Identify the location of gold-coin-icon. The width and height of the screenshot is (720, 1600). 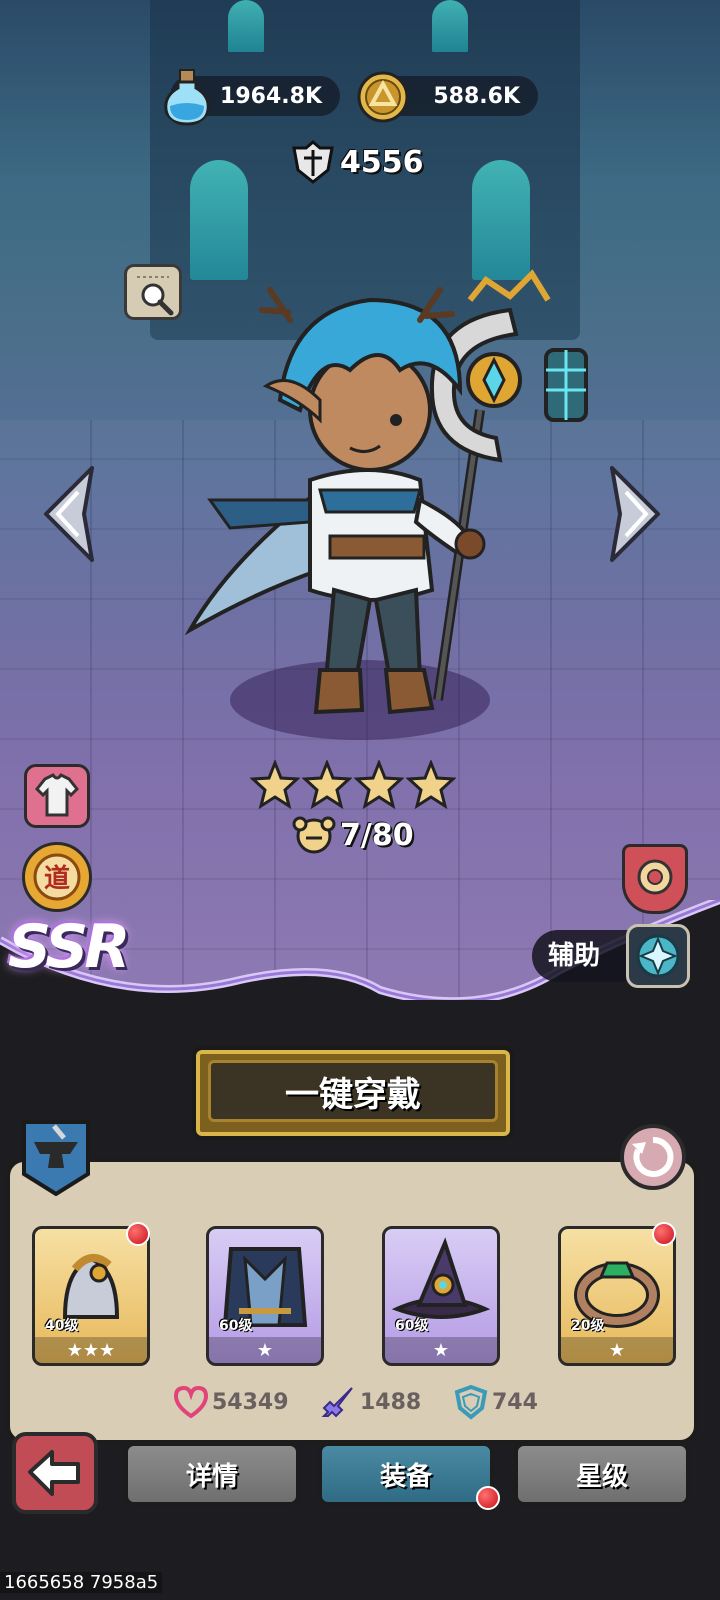
(383, 97).